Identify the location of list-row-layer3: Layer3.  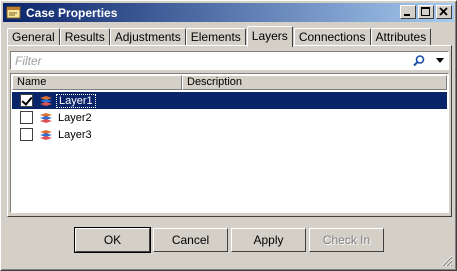
(229, 134).